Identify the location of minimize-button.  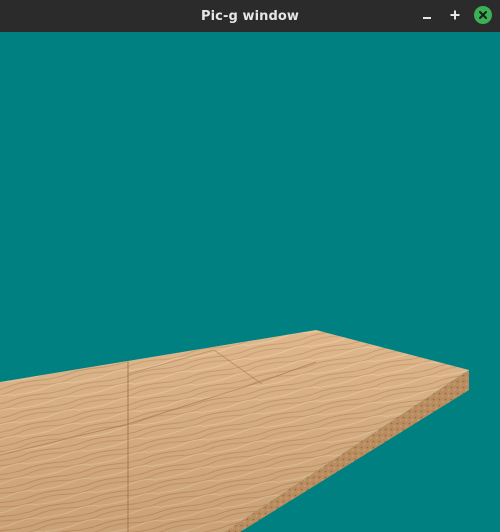
(427, 15).